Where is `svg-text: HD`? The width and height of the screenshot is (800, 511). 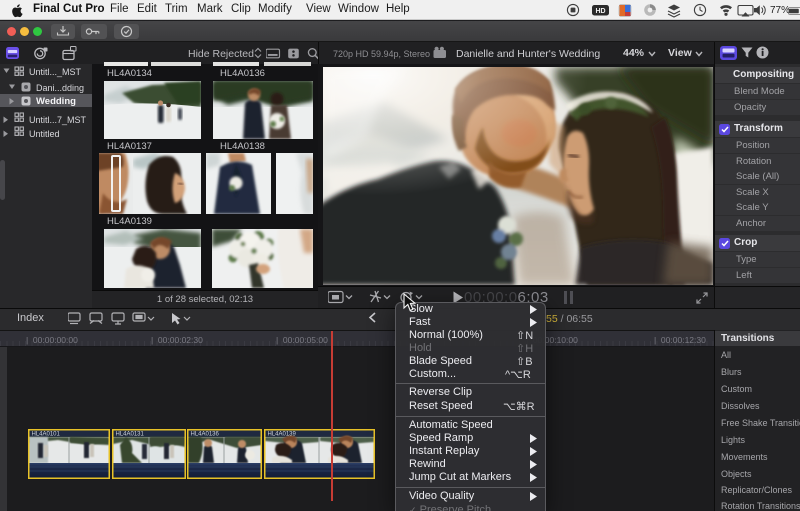
svg-text: HD is located at coordinates (600, 11).